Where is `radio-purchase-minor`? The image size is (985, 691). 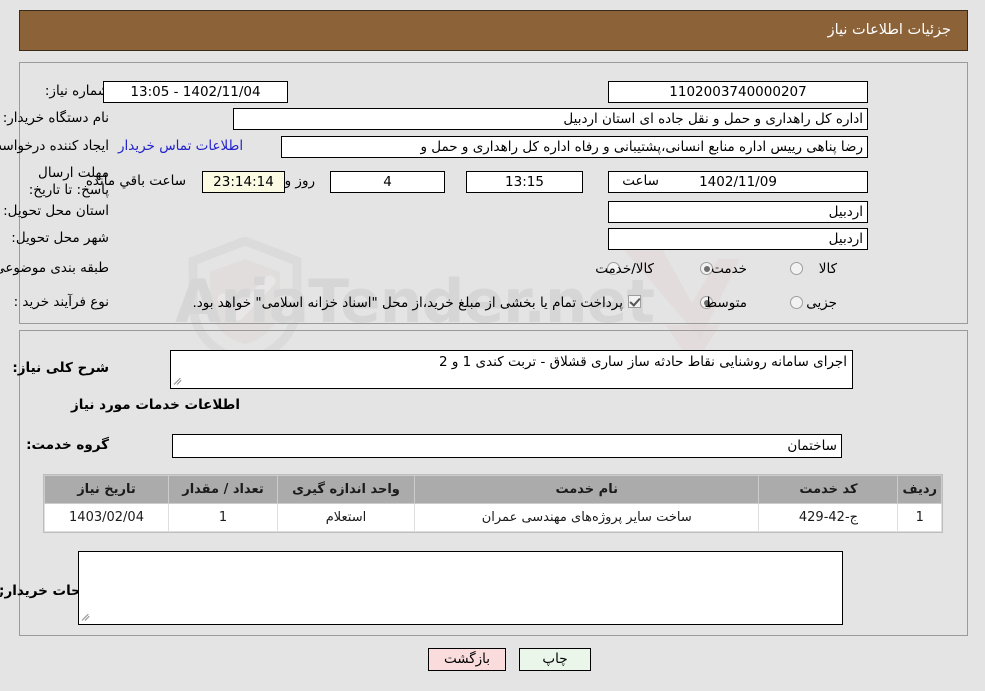
radio-purchase-minor is located at coordinates (796, 302).